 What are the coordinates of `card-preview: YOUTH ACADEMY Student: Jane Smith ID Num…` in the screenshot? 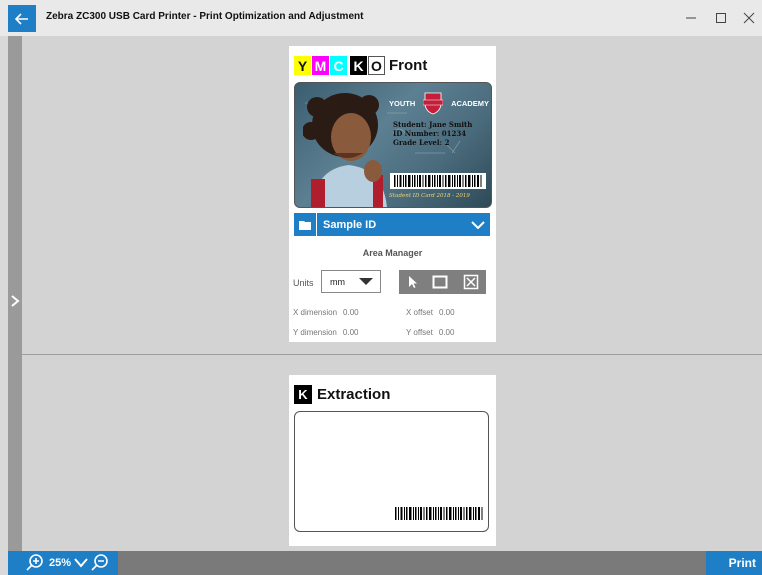 It's located at (393, 145).